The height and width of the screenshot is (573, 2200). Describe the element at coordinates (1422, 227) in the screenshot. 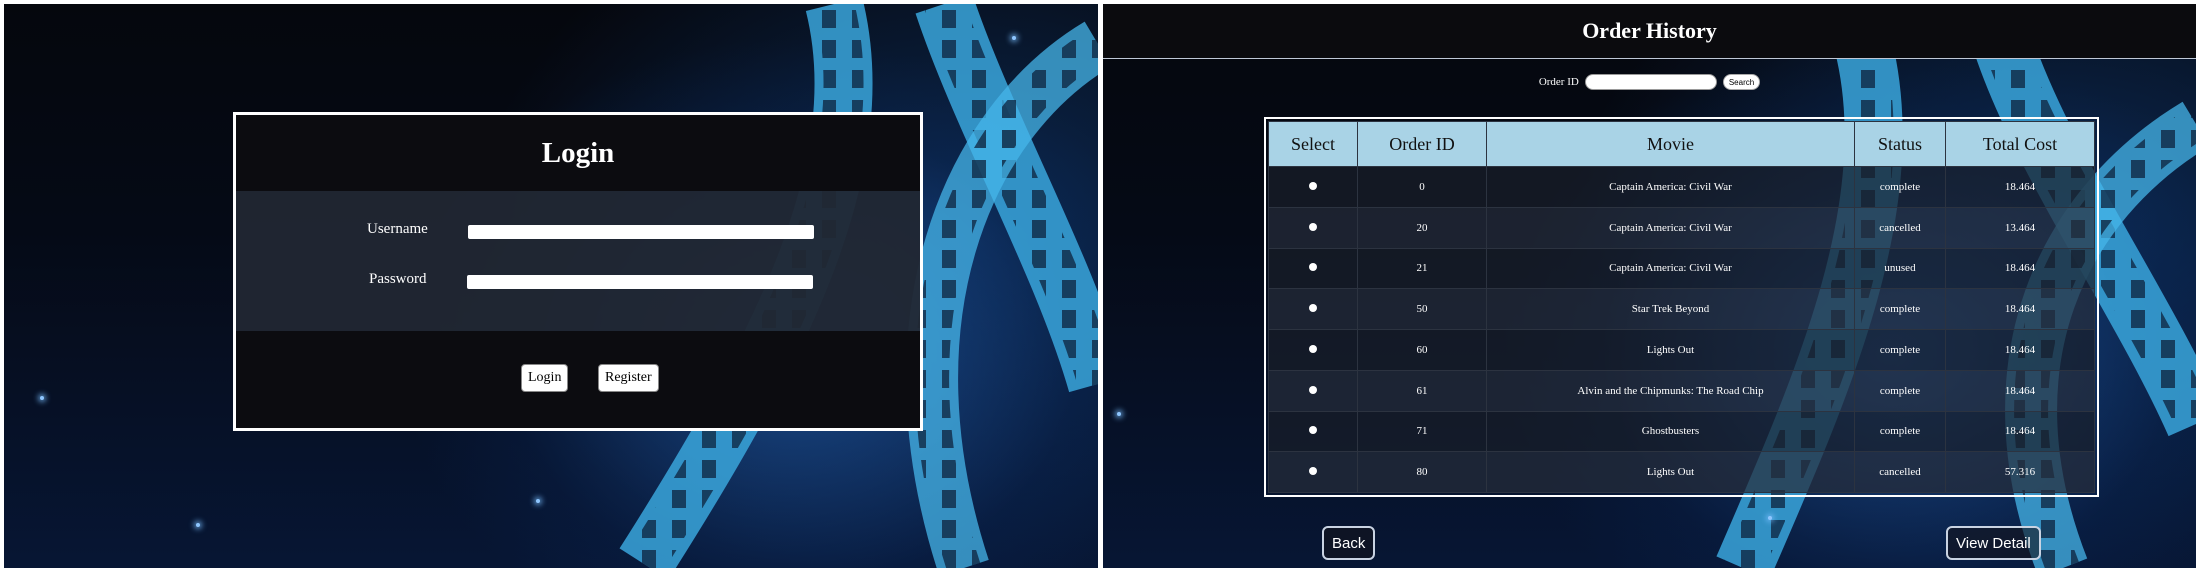

I see `order-id-cell: 20` at that location.